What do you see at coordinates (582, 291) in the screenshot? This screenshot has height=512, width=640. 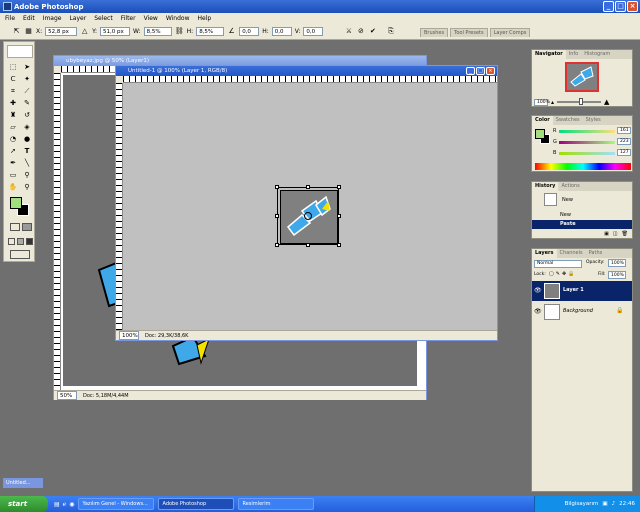 I see `layer-row-layer1: 👁 Layer 1` at bounding box center [582, 291].